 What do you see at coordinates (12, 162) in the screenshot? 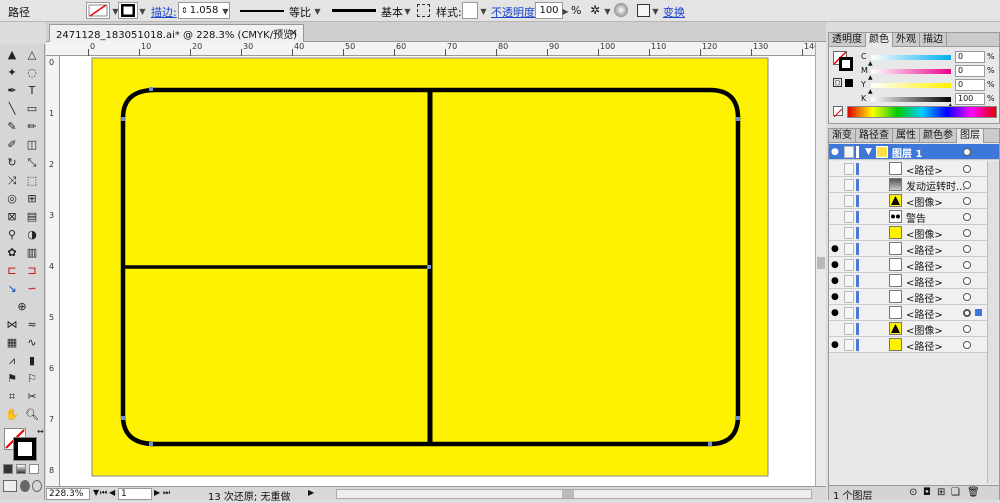
I see `rotate-tool-icon: ↻` at bounding box center [12, 162].